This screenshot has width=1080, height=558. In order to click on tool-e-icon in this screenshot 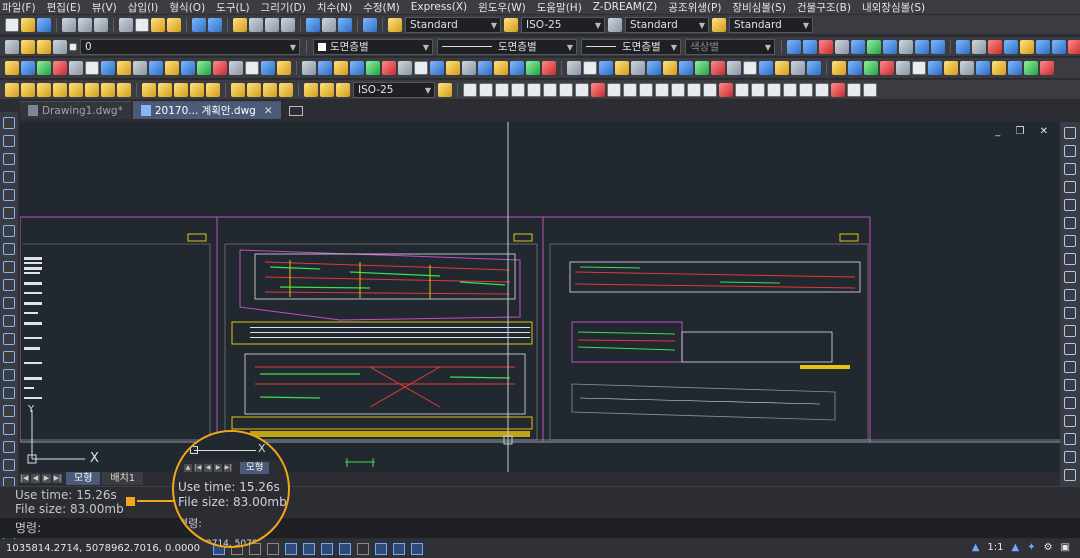, I will do `click(858, 46)`.